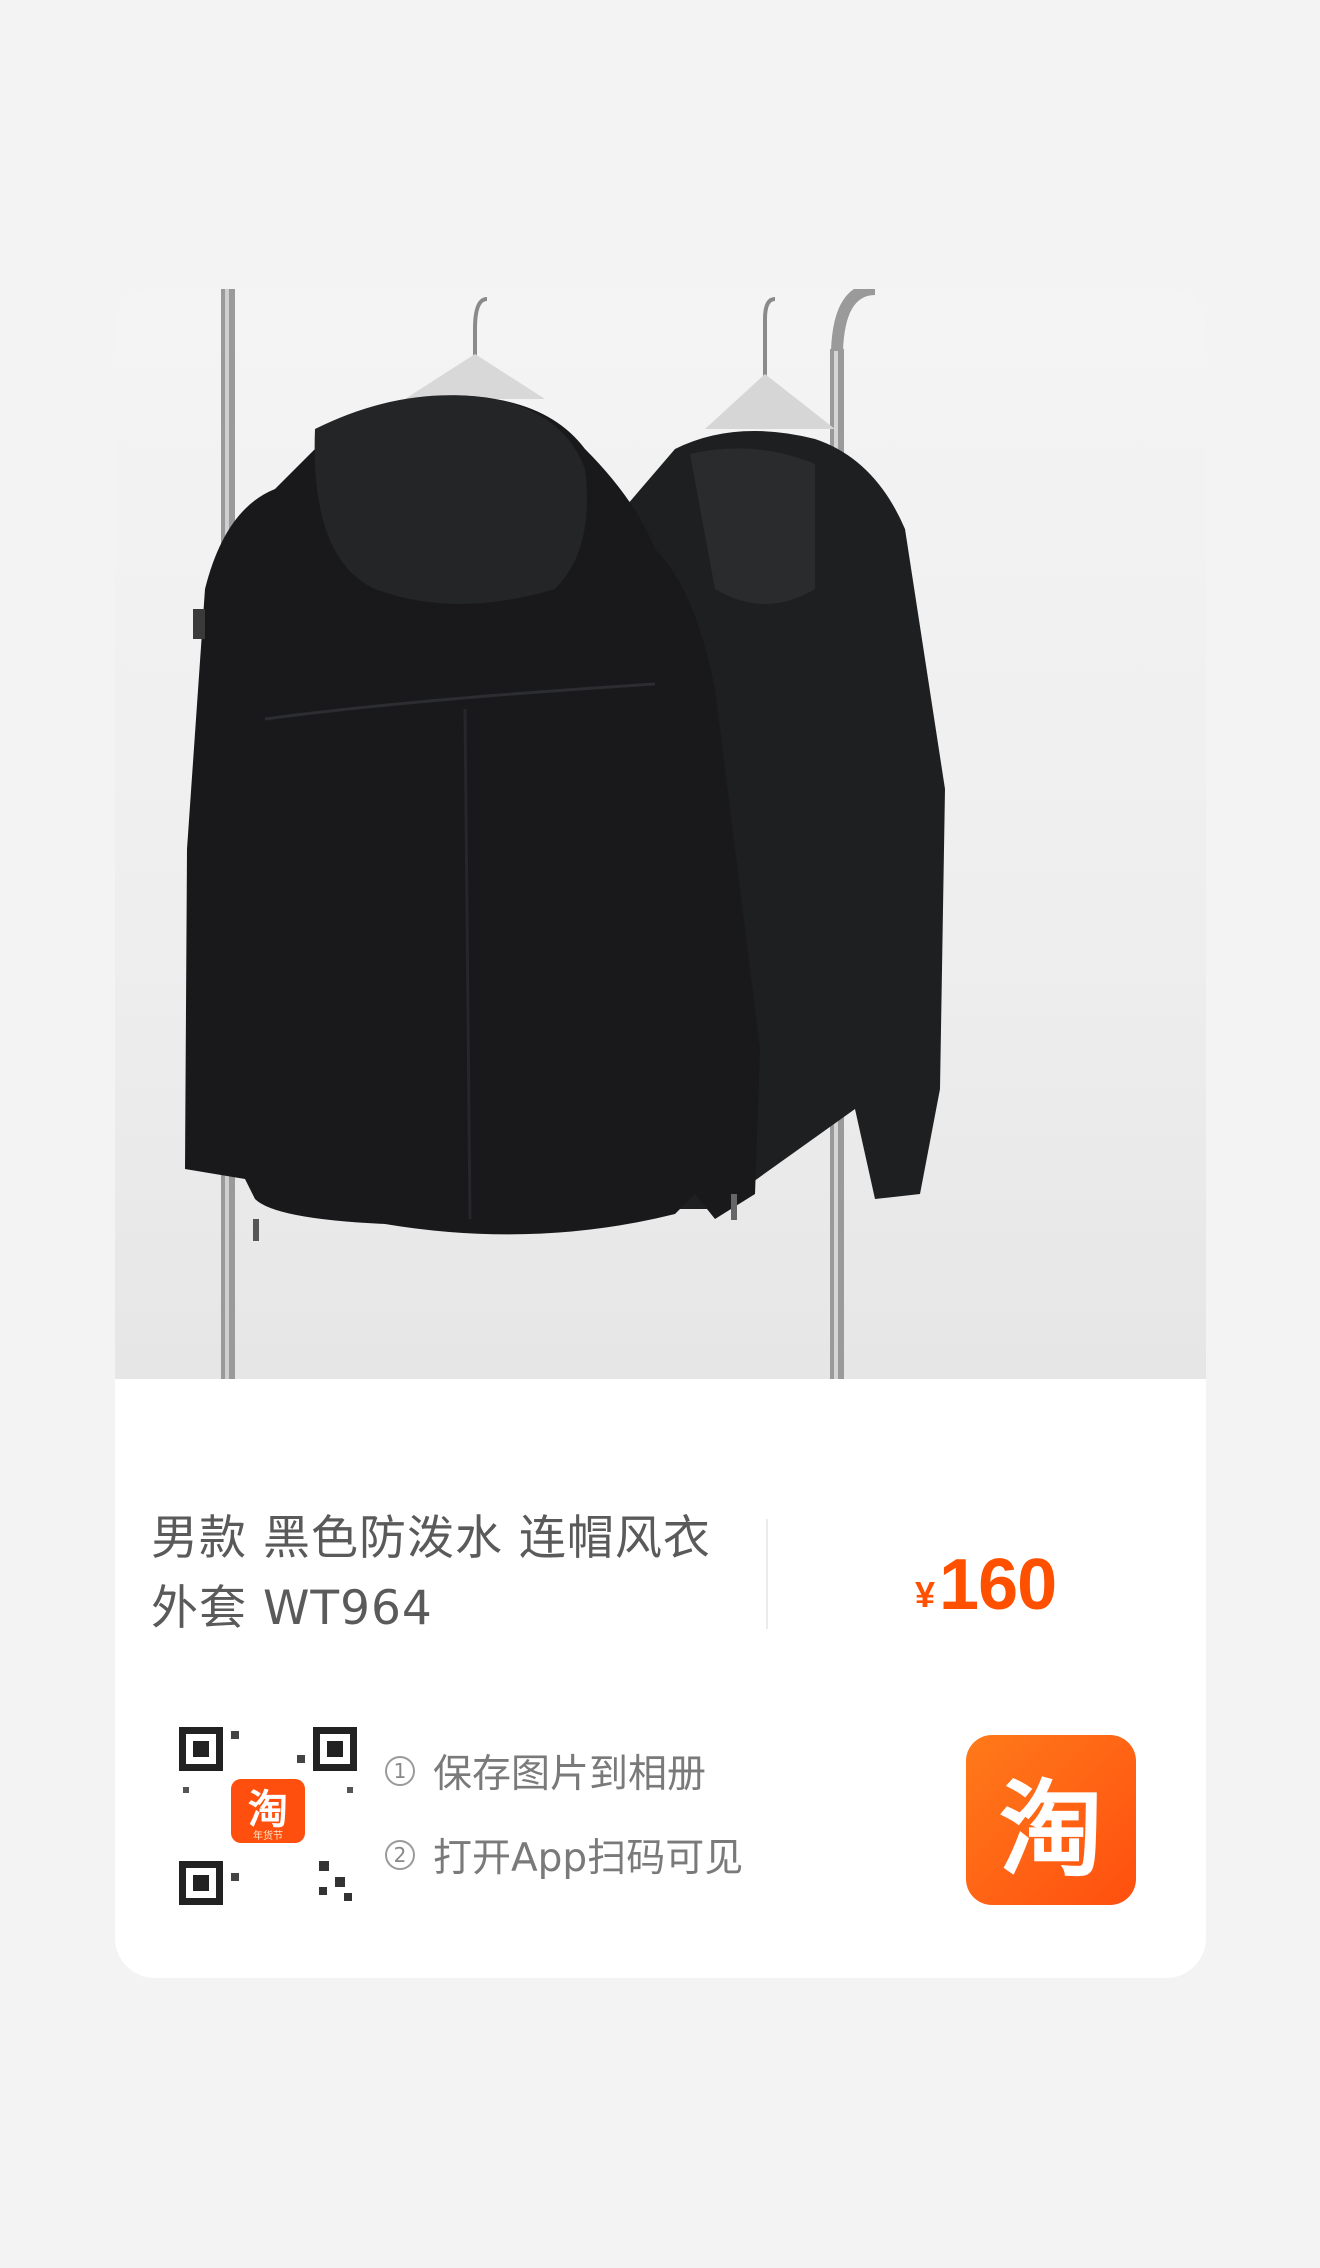 This screenshot has height=2268, width=1320. I want to click on qr-code-icon: 淘 年货节, so click(268, 1816).